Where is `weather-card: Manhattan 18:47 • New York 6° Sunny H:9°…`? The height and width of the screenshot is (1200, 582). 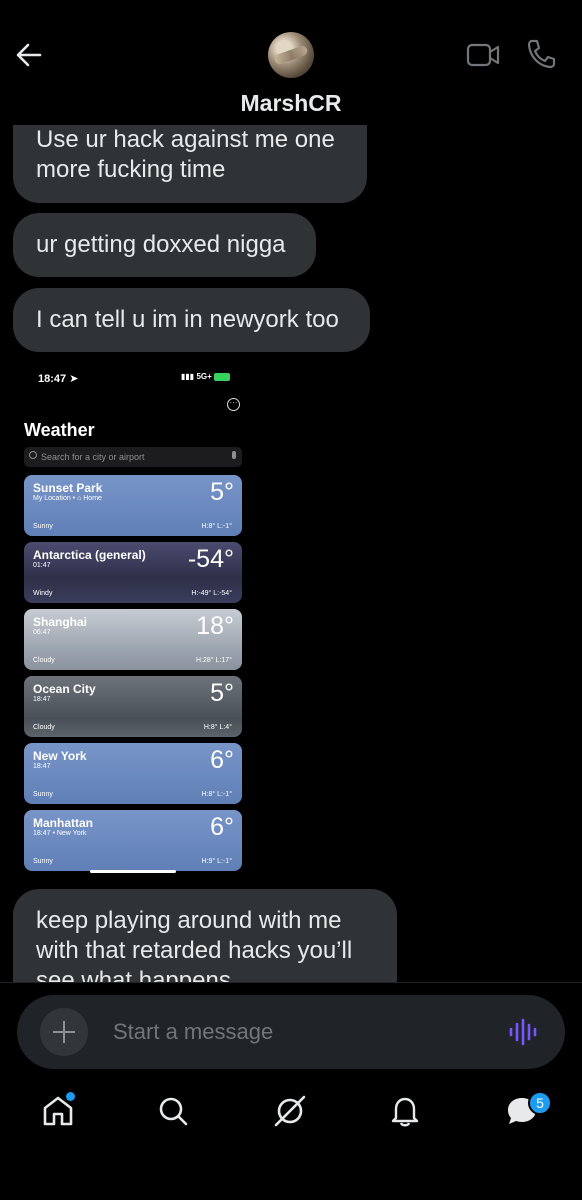 weather-card: Manhattan 18:47 • New York 6° Sunny H:9°… is located at coordinates (133, 840).